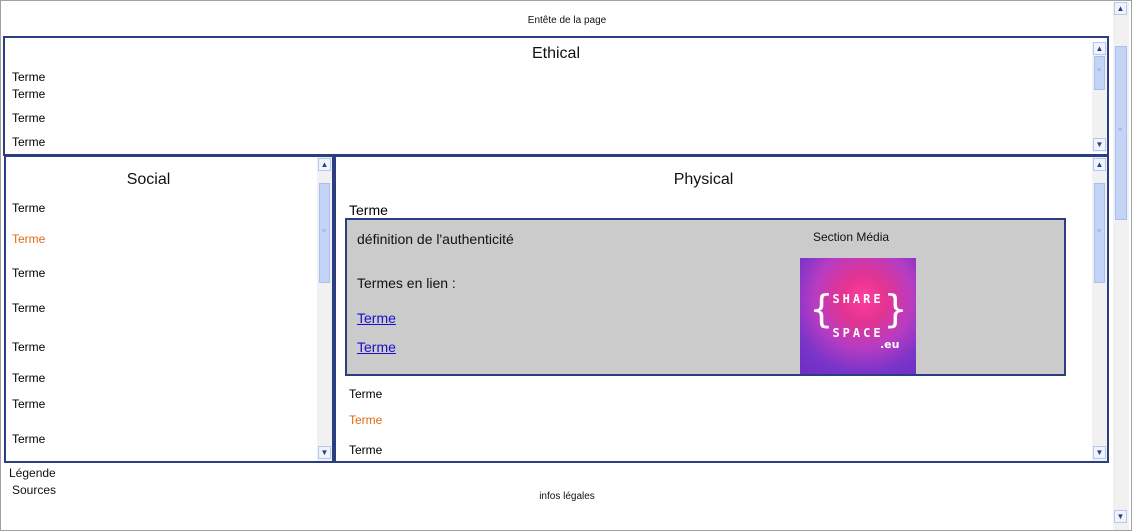 Image resolution: width=1132 pixels, height=531 pixels. I want to click on sharespace-logo-image: { } SHARE SPACE .eu, so click(858, 316).